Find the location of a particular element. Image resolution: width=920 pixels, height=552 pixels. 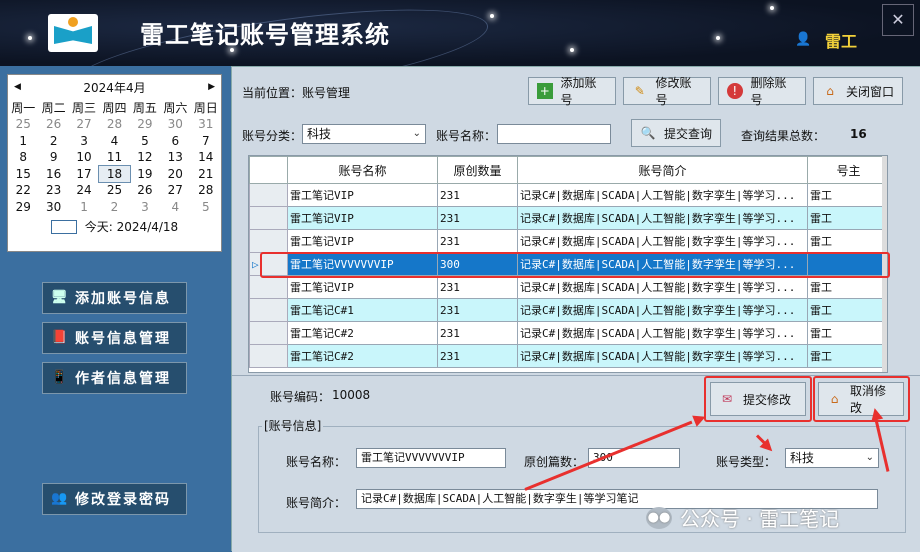

category-select: 科技 ⌄ is located at coordinates (364, 134).